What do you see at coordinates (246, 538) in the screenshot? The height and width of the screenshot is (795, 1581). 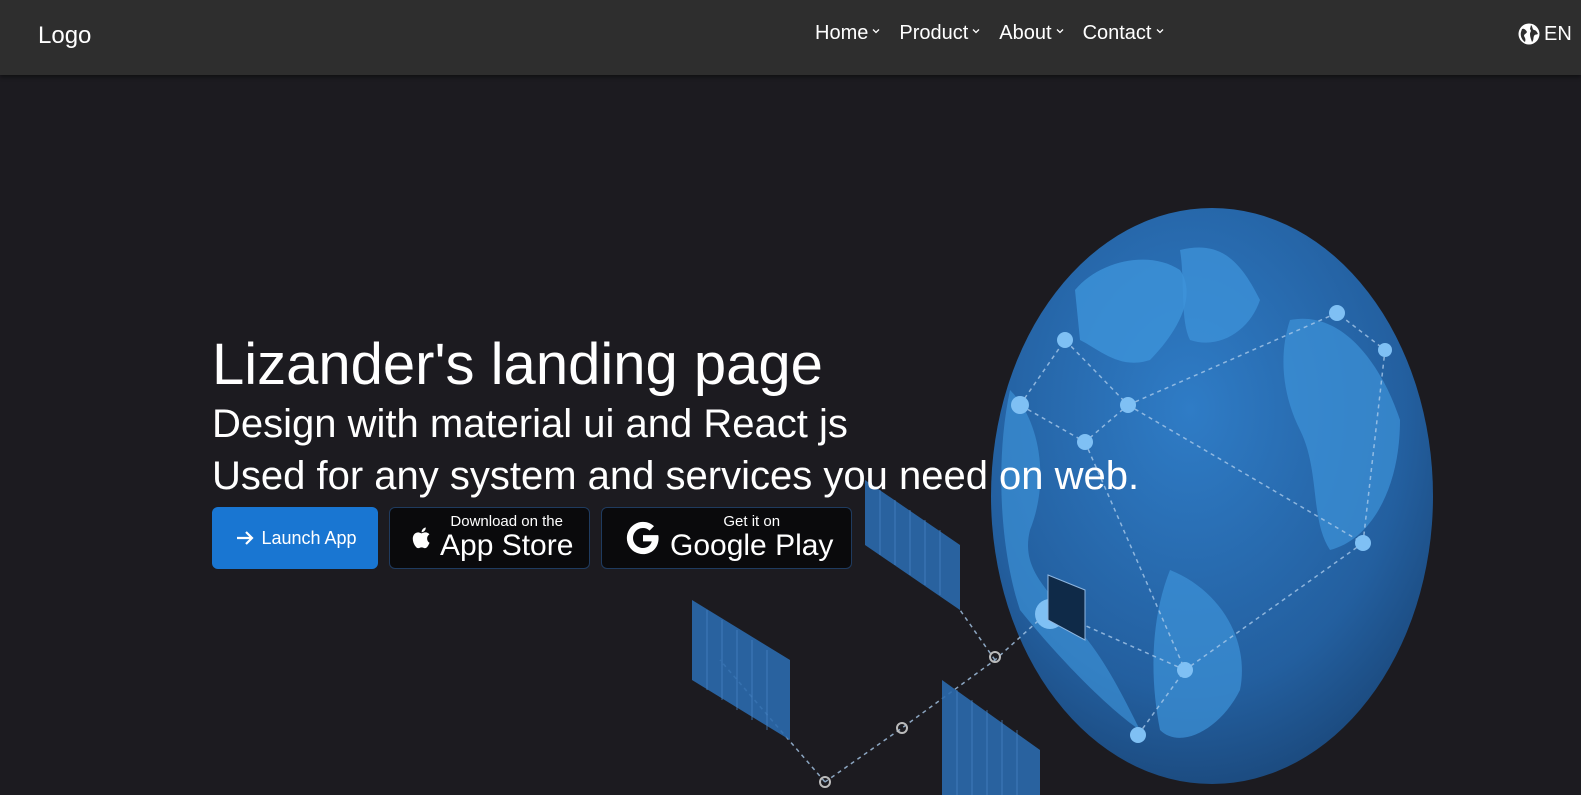 I see `arrow-right-icon` at bounding box center [246, 538].